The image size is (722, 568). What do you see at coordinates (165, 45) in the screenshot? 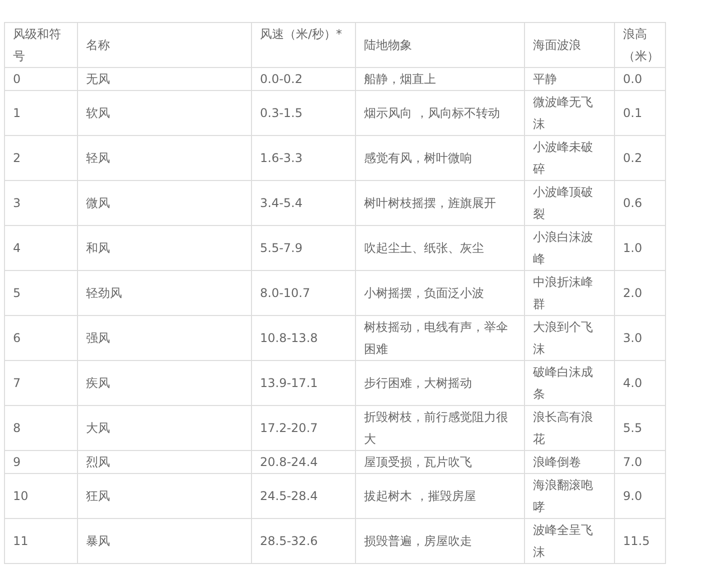
I see `column-header: 名称` at bounding box center [165, 45].